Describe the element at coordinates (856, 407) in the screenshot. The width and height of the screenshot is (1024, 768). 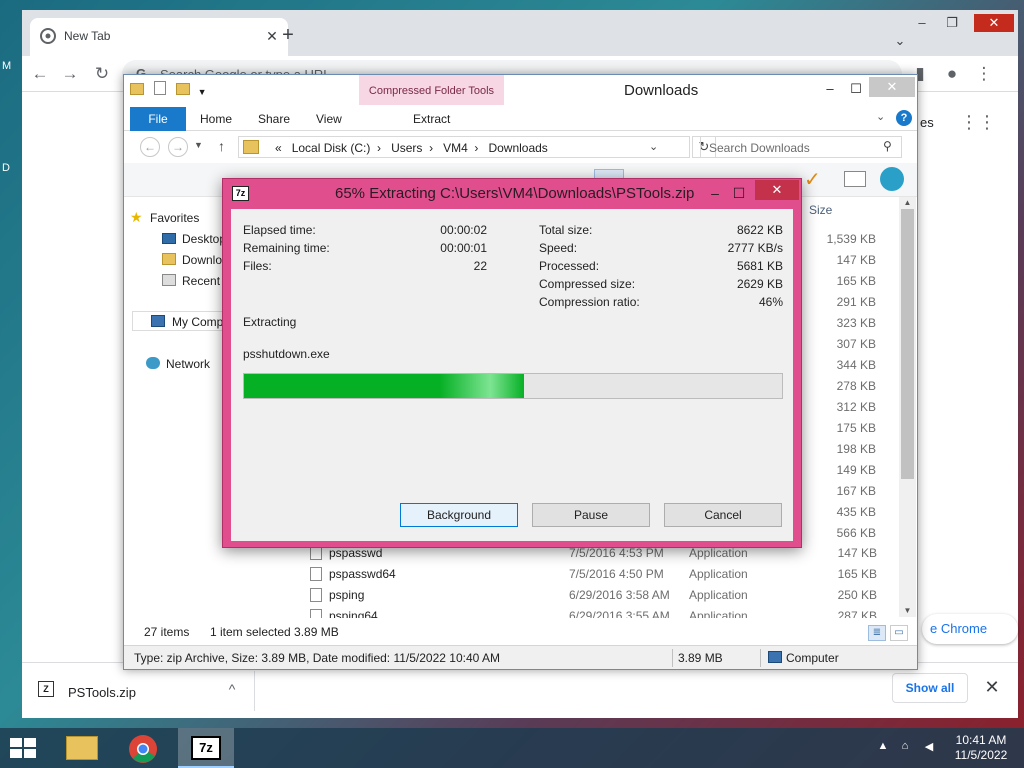
I see `size-cell: 312 KB` at that location.